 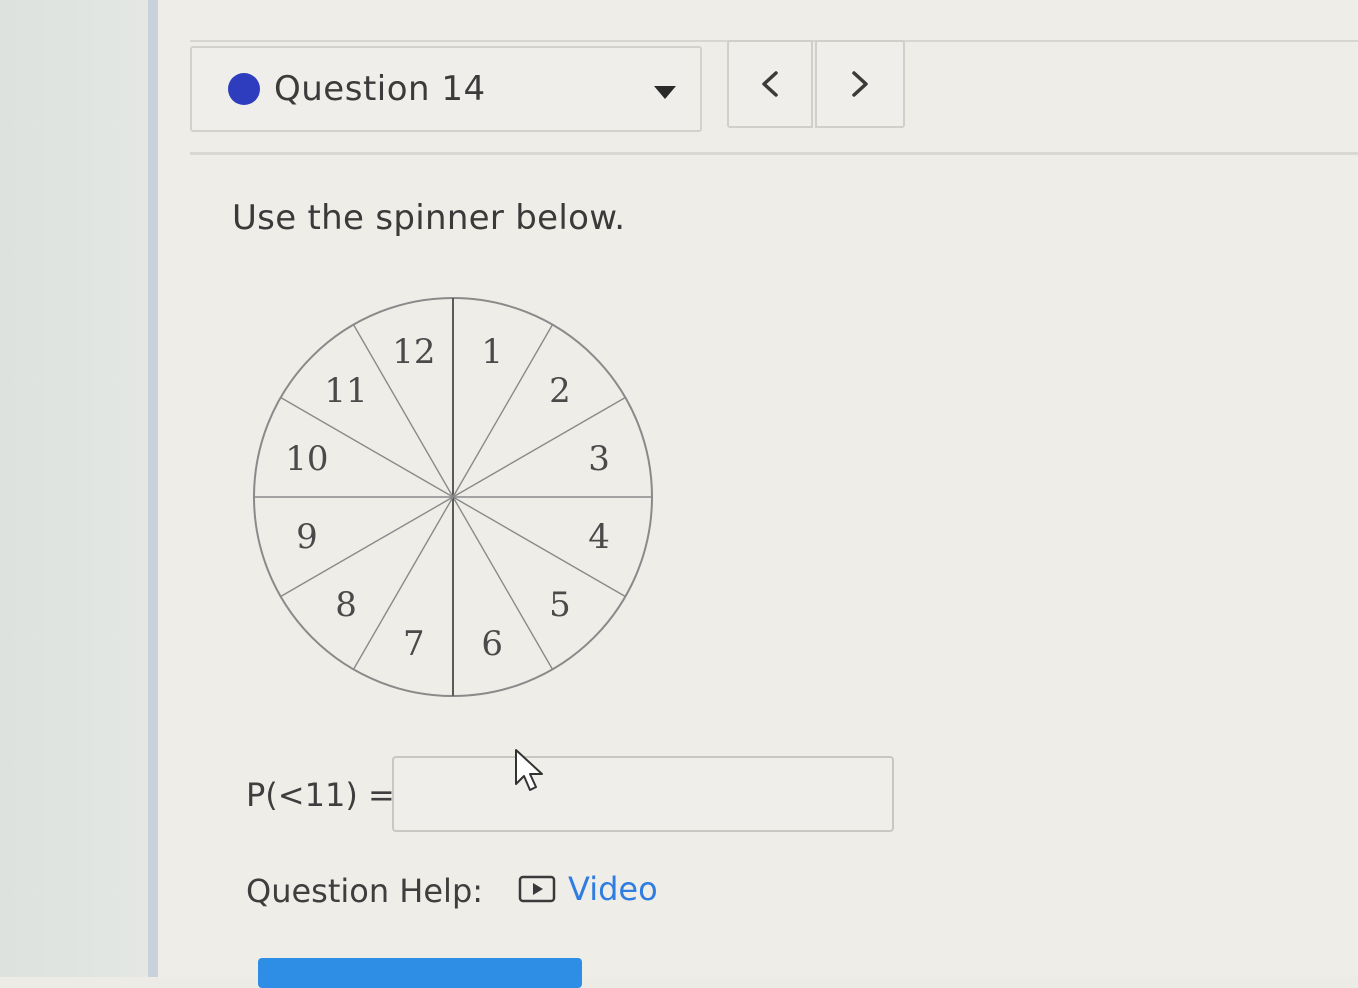 I want to click on left-margin, so click(x=75, y=488).